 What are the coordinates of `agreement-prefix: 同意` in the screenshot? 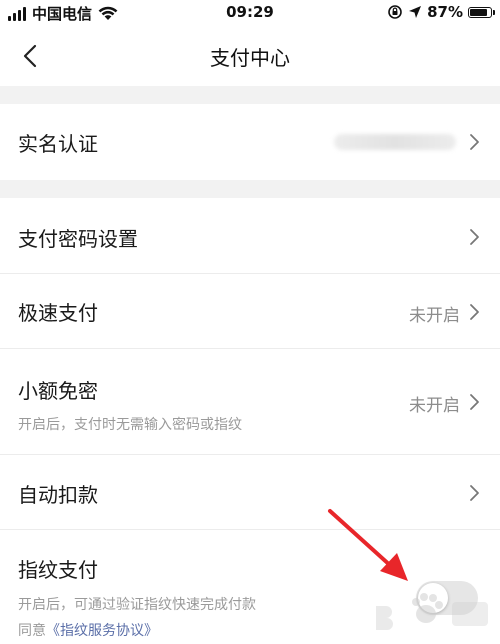 It's located at (32, 631).